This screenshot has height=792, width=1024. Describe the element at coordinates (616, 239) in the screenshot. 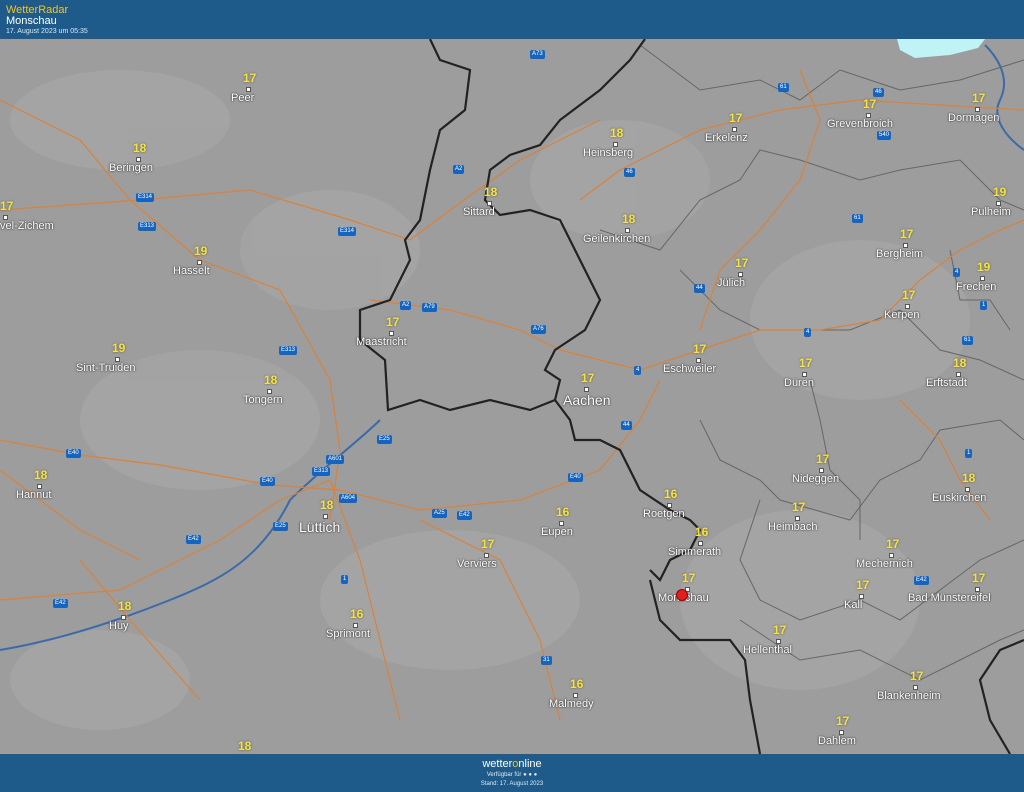

I see `city-name: Geilenkirchen` at that location.